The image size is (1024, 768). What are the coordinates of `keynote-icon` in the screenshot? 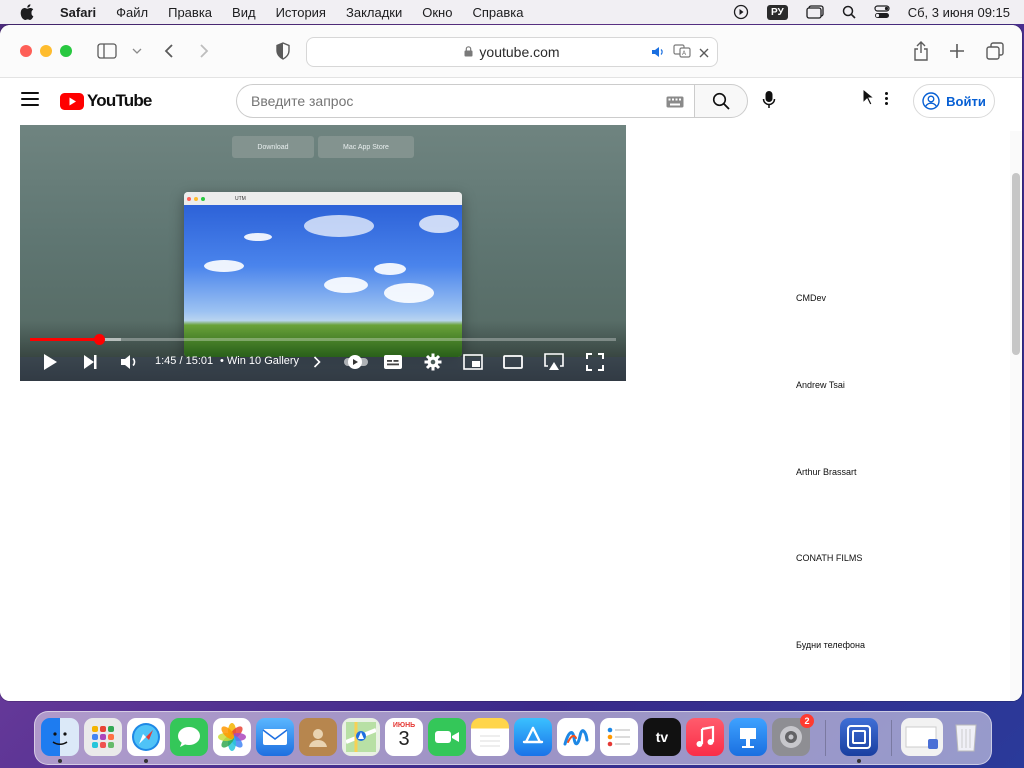 It's located at (748, 737).